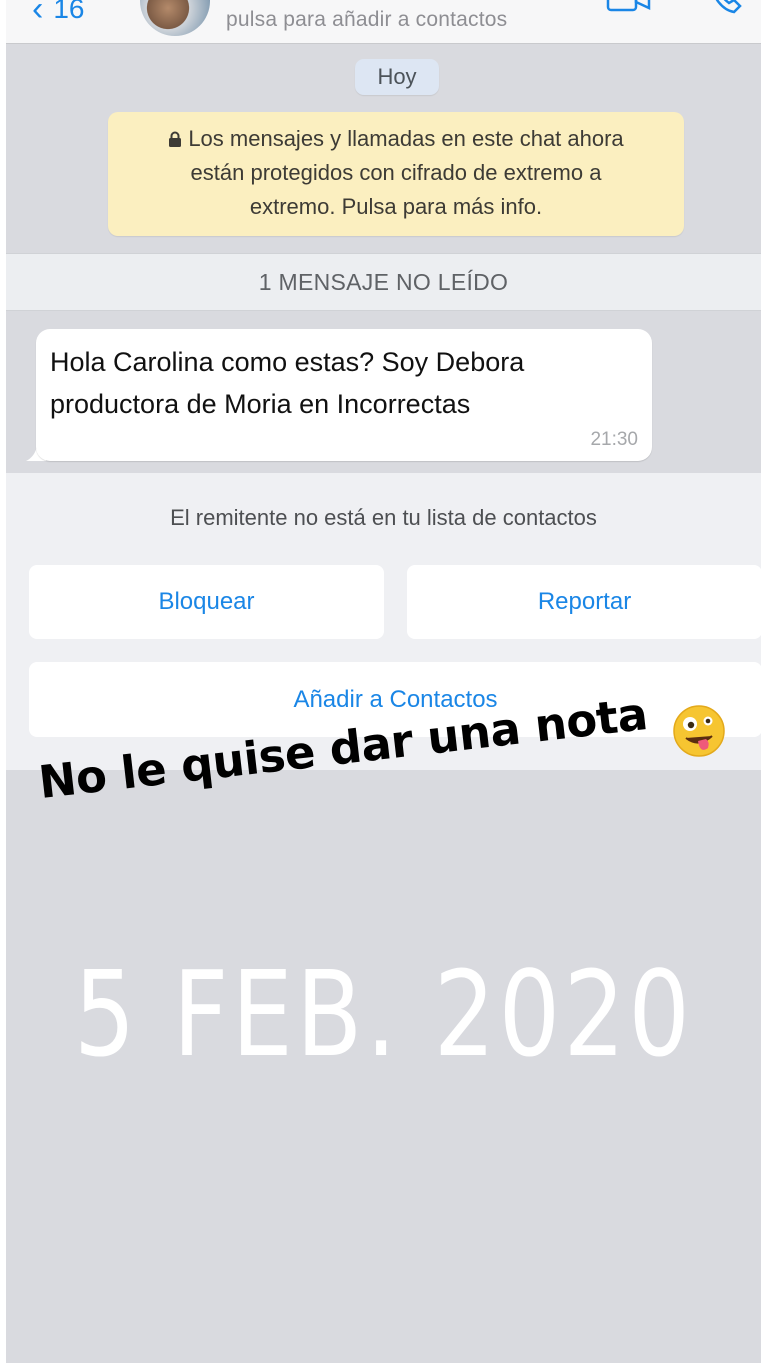  Describe the element at coordinates (629, 7) in the screenshot. I see `video-camera-icon` at that location.